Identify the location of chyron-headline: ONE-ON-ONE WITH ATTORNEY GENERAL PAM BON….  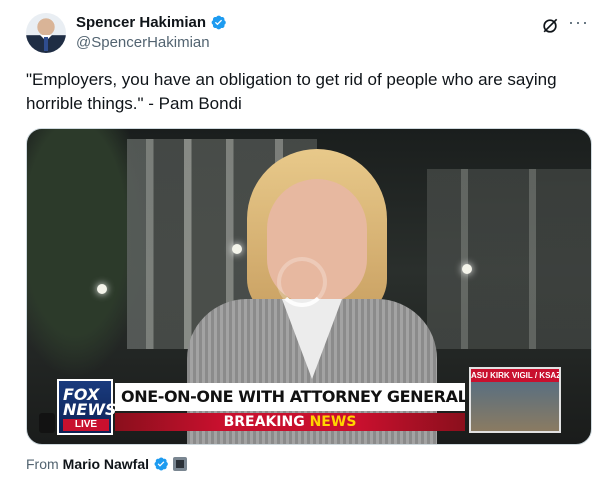
(290, 397).